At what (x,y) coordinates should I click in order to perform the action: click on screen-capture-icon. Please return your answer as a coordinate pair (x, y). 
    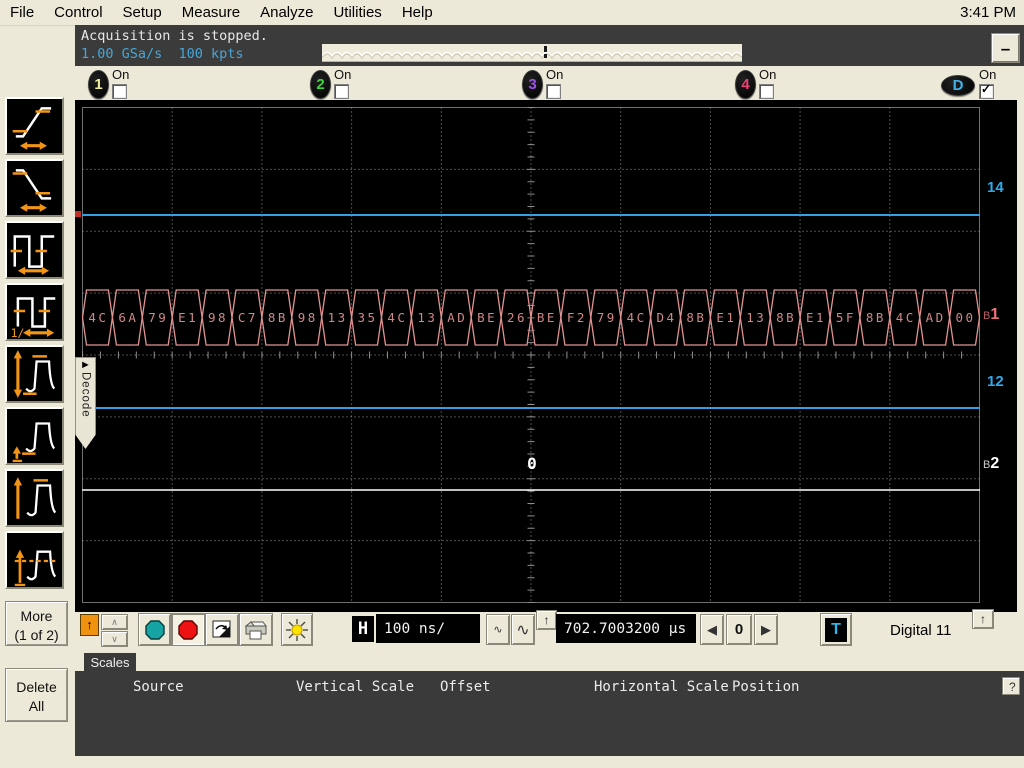
    Looking at the image, I should click on (221, 628).